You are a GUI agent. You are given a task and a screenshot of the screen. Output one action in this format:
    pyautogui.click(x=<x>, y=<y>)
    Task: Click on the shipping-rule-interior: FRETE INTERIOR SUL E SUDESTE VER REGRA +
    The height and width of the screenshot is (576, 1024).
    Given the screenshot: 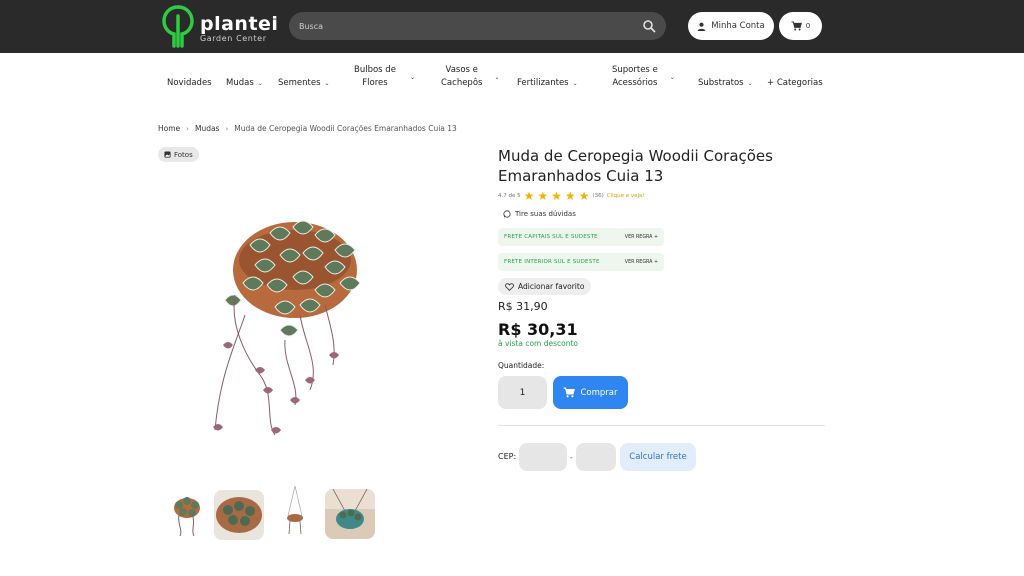 What is the action you would take?
    pyautogui.click(x=581, y=262)
    